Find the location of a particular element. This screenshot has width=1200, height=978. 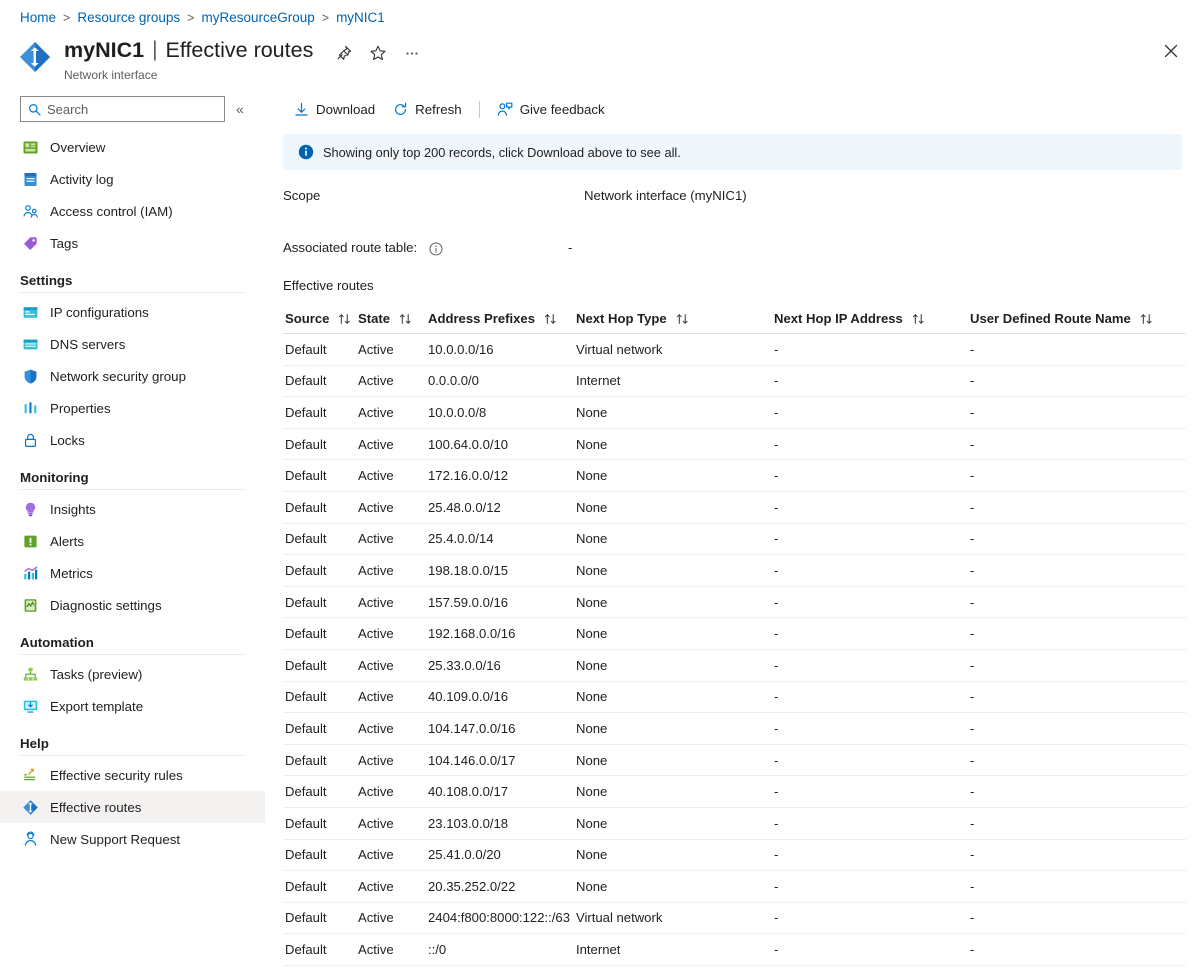

sidebar-item-activity-log: Activity log is located at coordinates (132, 179).